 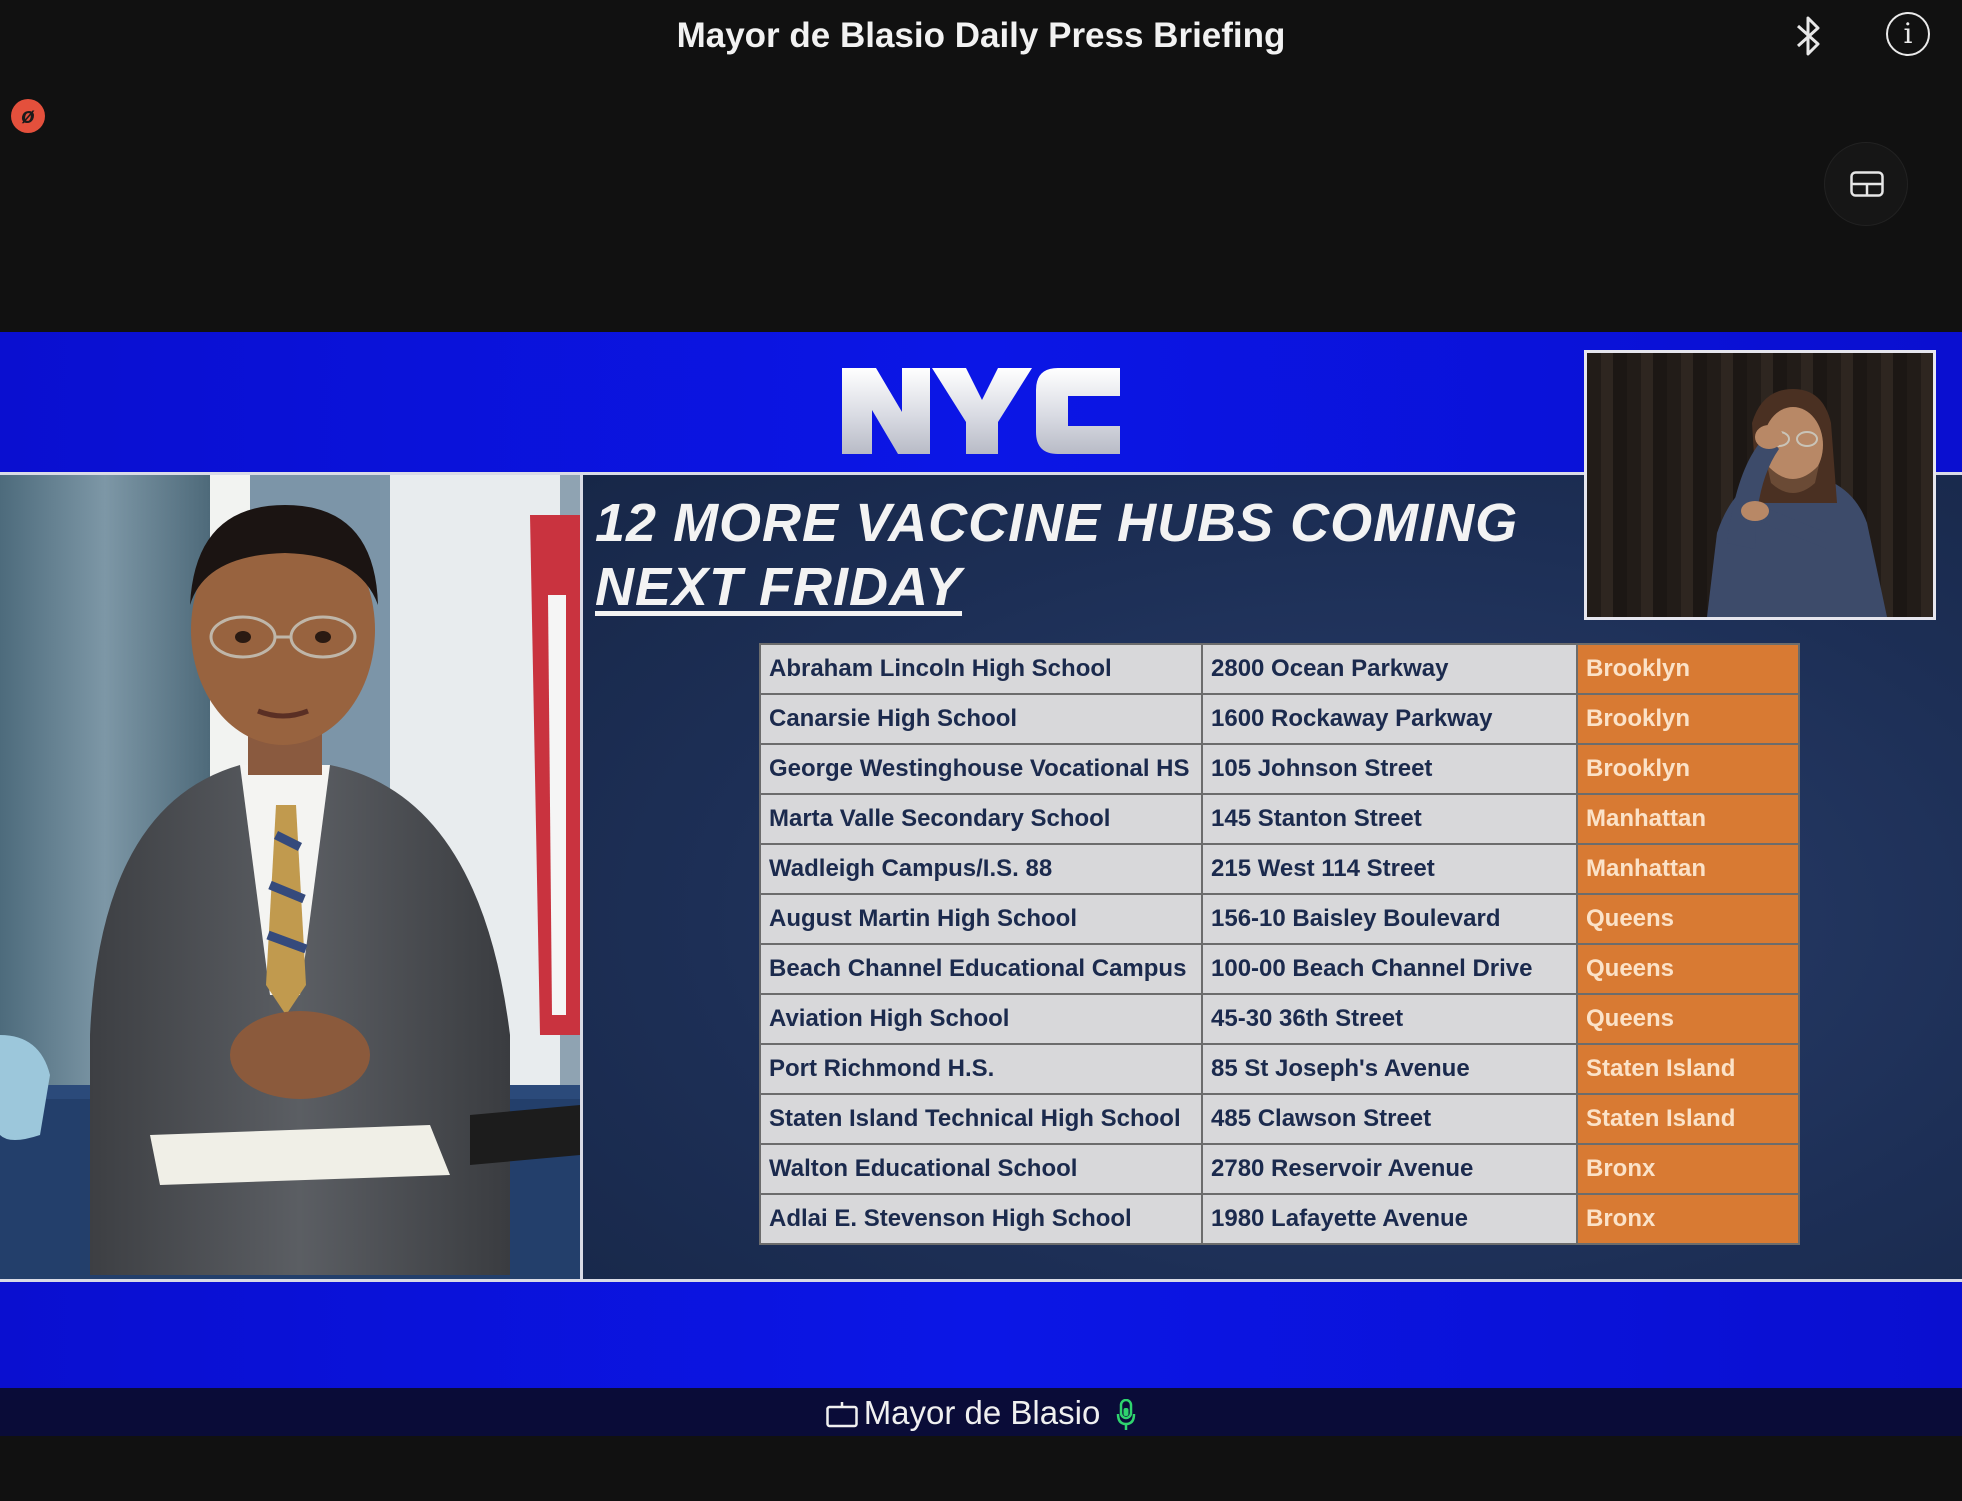 What do you see at coordinates (1389, 669) in the screenshot?
I see `address-cell: 2800 Ocean Parkway` at bounding box center [1389, 669].